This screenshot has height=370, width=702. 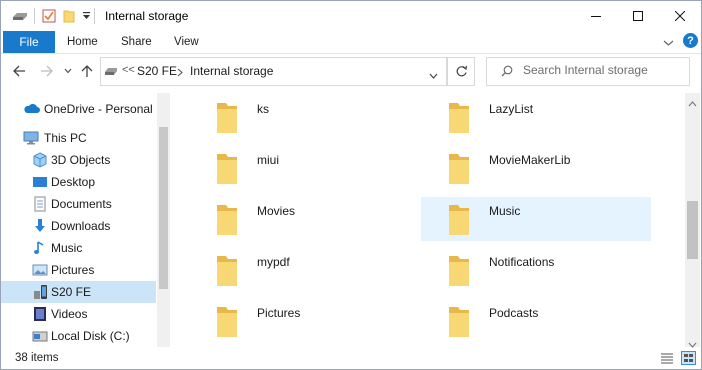 I want to click on search-box, so click(x=588, y=71).